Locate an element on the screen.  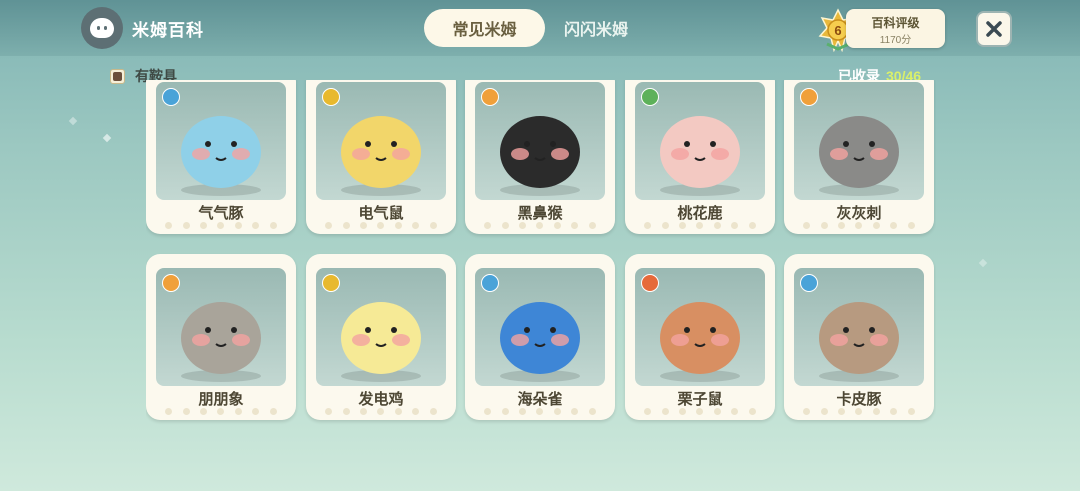
creature-card: 朋朋象 is located at coordinates (221, 337).